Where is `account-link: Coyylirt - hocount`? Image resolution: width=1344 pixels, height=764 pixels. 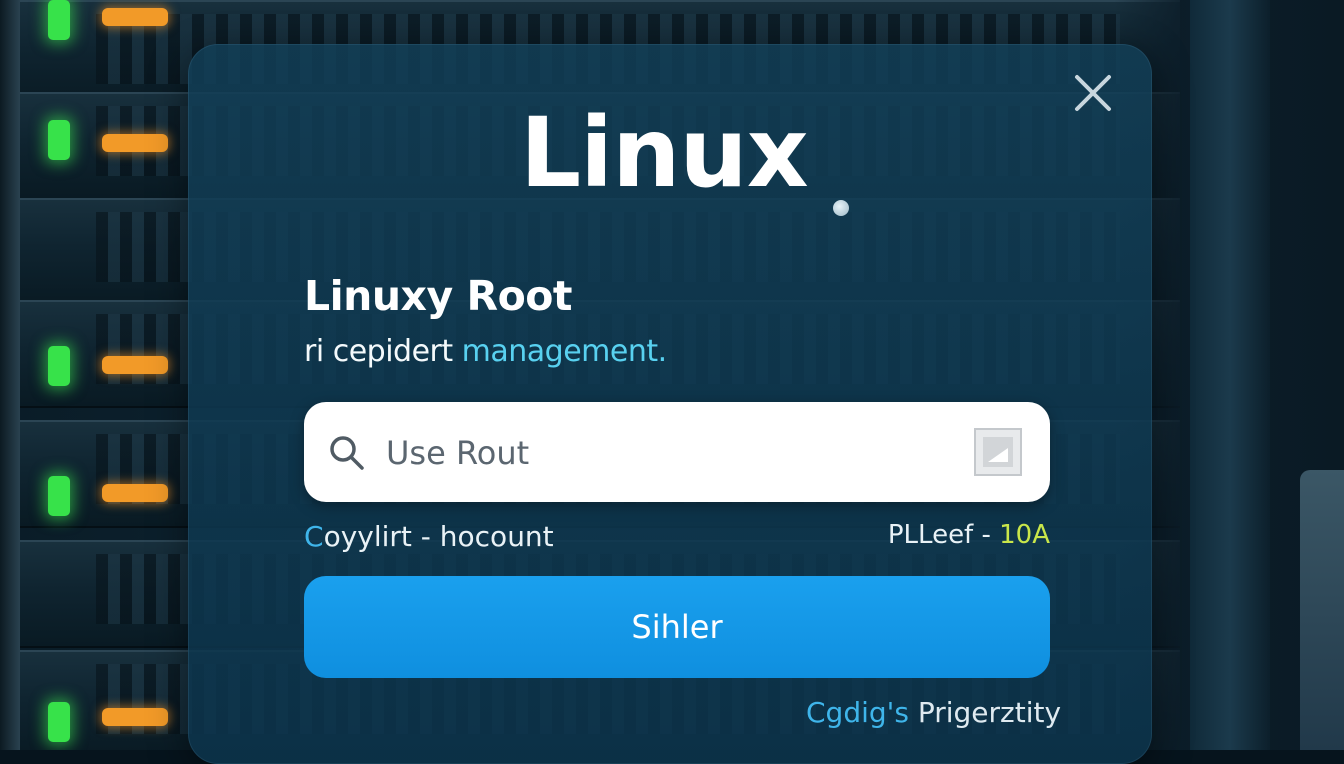
account-link: Coyylirt - hocount is located at coordinates (429, 536).